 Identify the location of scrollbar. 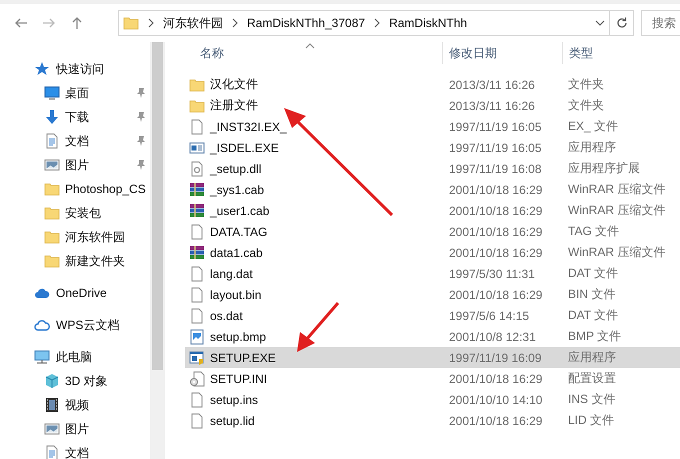
(157, 250).